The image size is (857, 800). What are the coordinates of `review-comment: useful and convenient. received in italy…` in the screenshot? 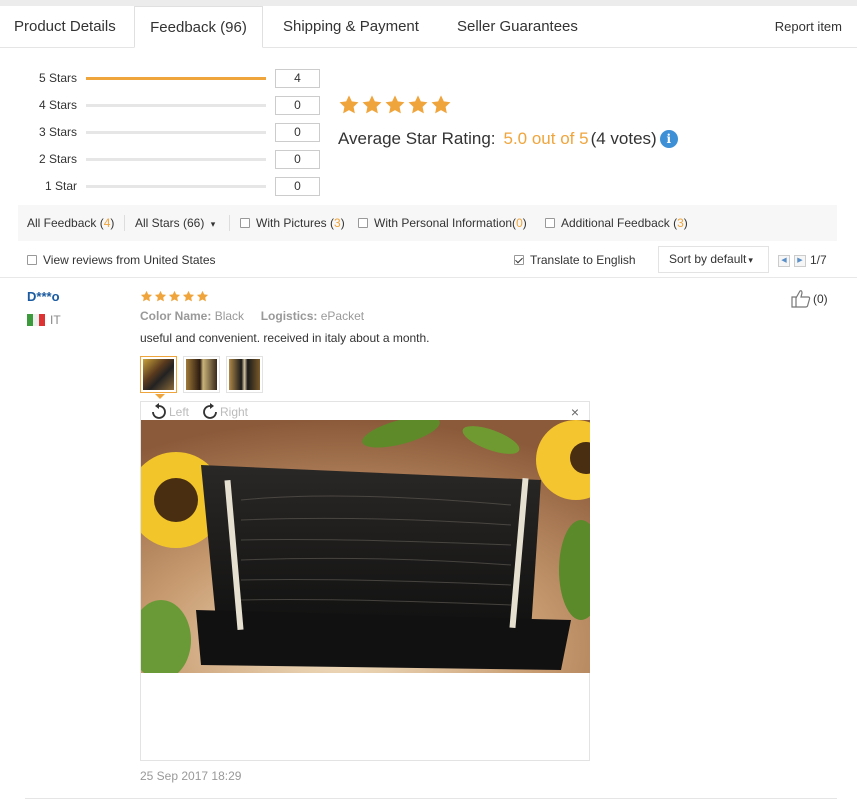 It's located at (285, 338).